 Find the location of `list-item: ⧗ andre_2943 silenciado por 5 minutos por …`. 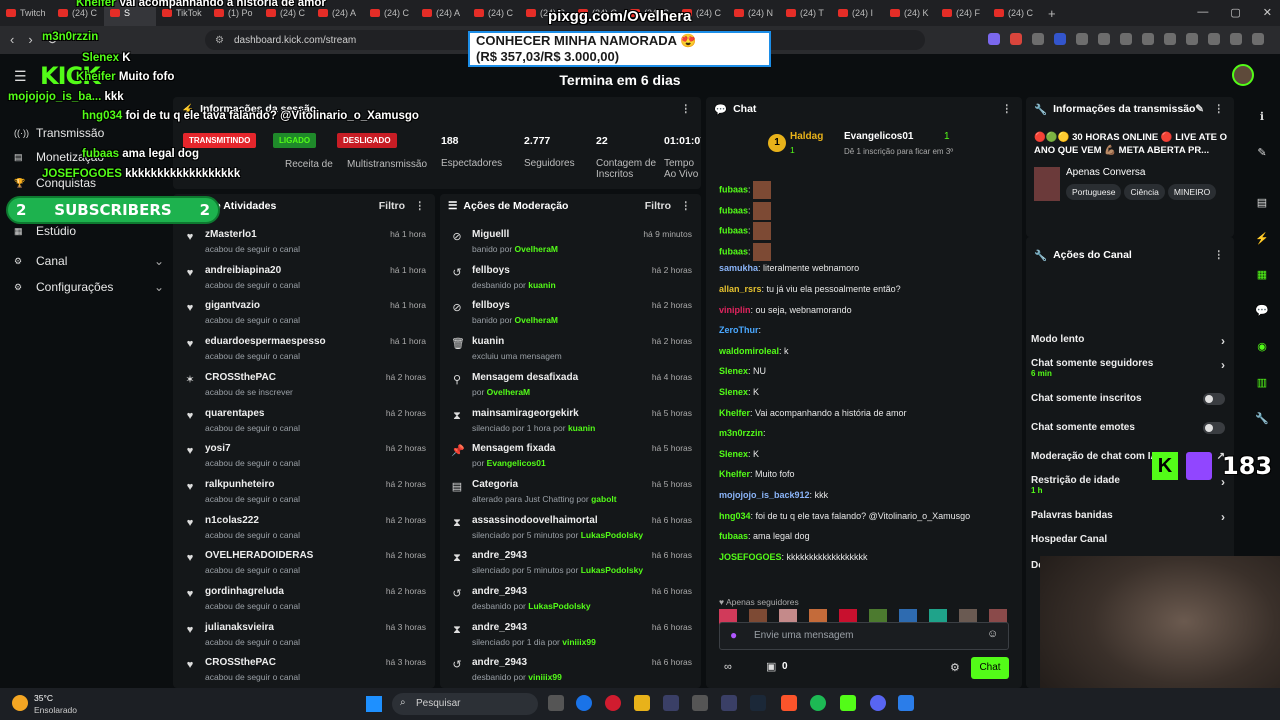

list-item: ⧗ andre_2943 silenciado por 5 minutos por … is located at coordinates (570, 565).